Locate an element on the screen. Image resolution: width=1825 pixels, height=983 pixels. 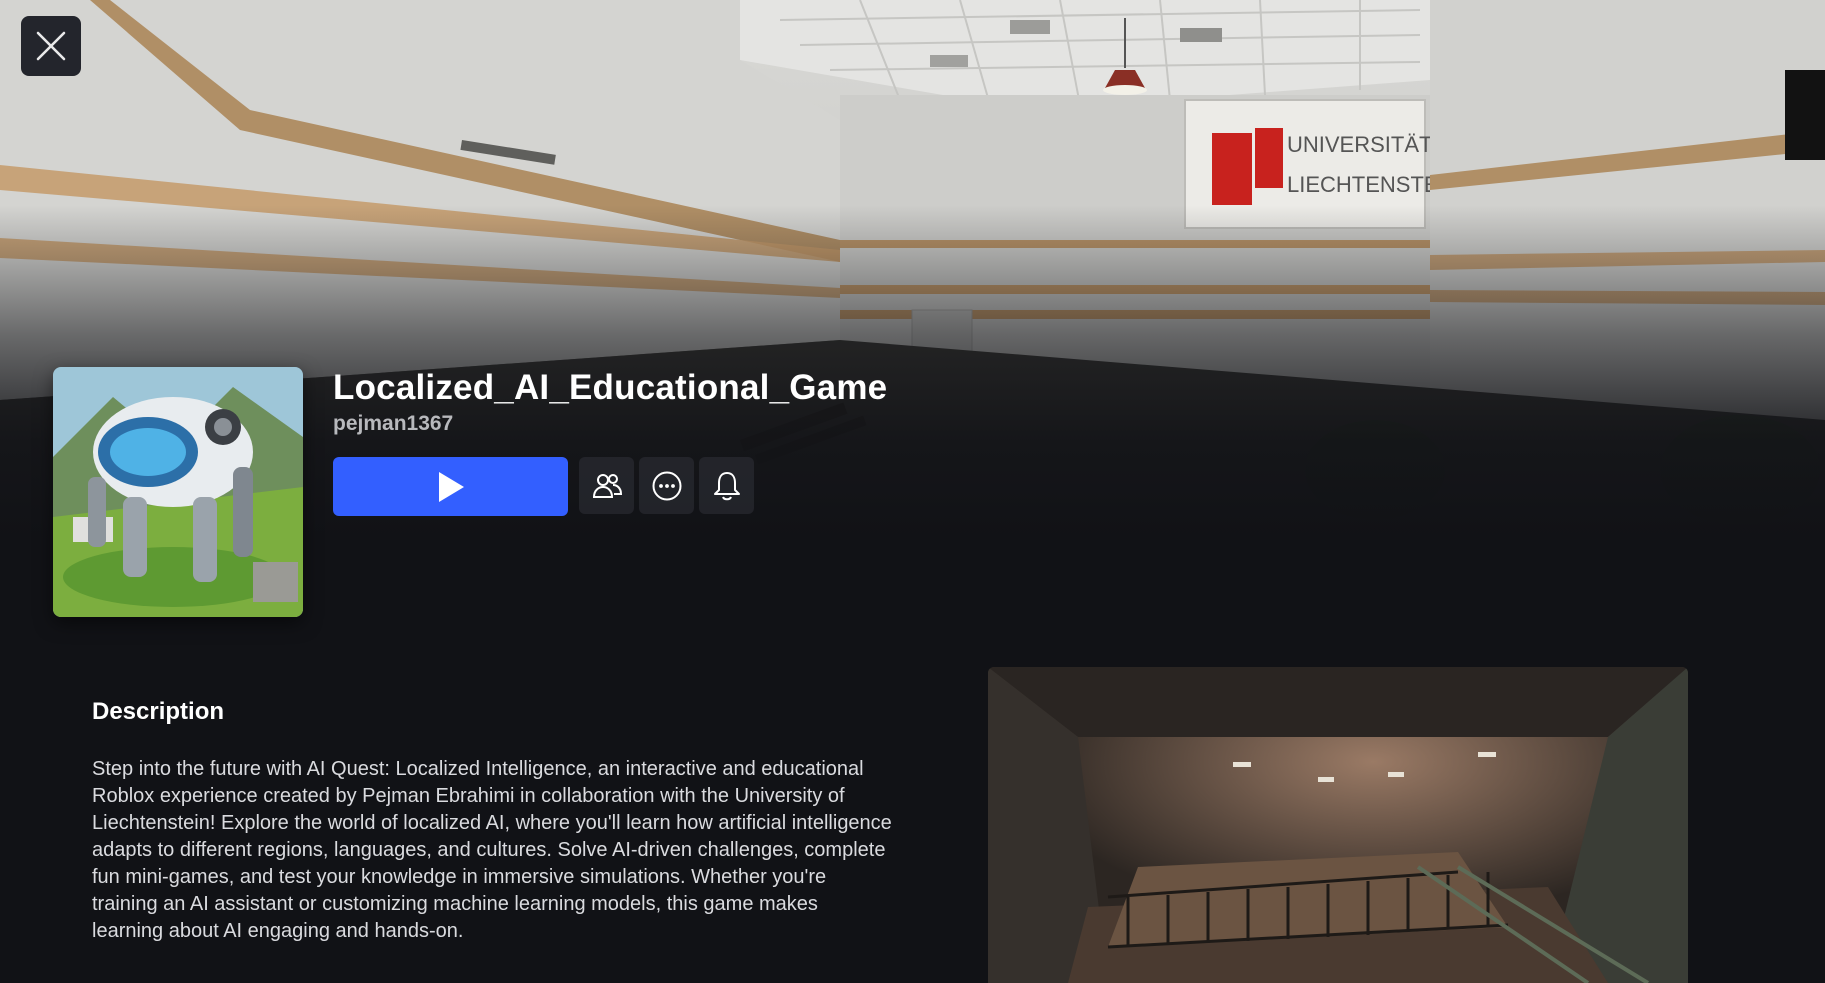
play-button is located at coordinates (450, 486).